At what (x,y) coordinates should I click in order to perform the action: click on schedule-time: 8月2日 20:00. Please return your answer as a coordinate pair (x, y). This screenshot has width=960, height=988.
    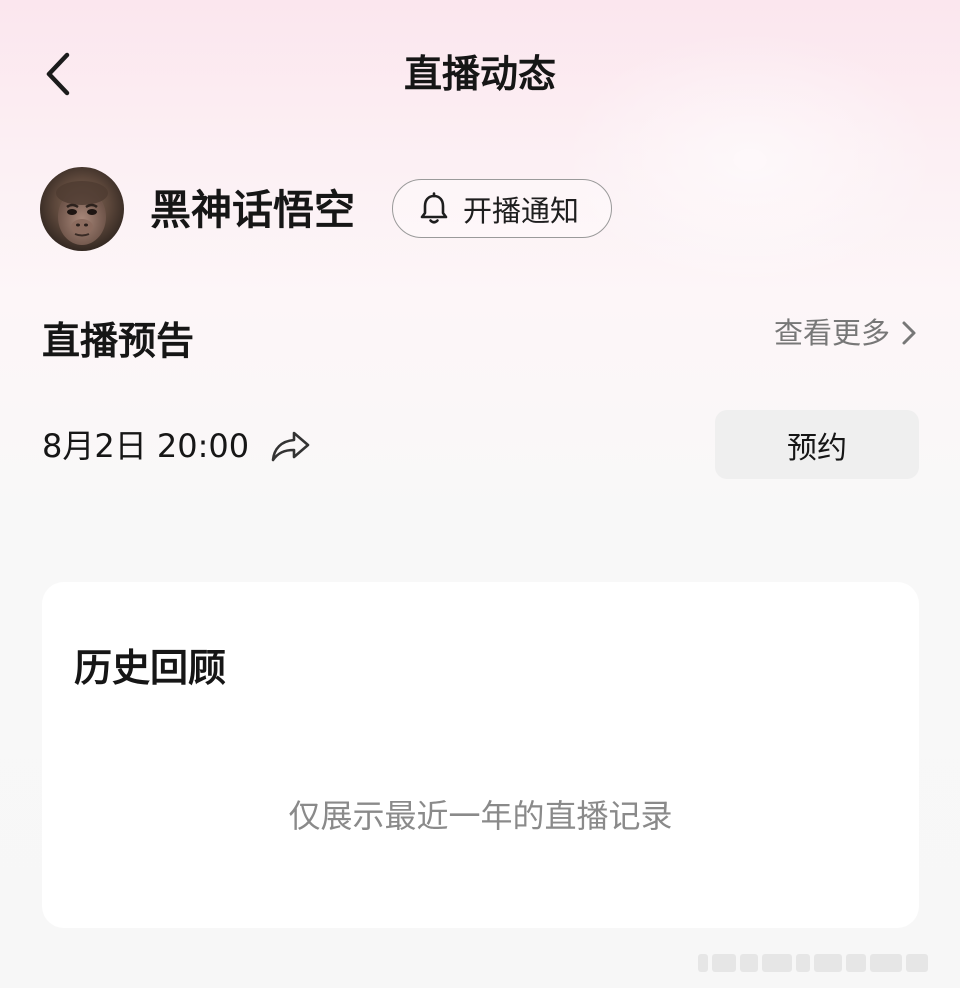
    Looking at the image, I should click on (146, 446).